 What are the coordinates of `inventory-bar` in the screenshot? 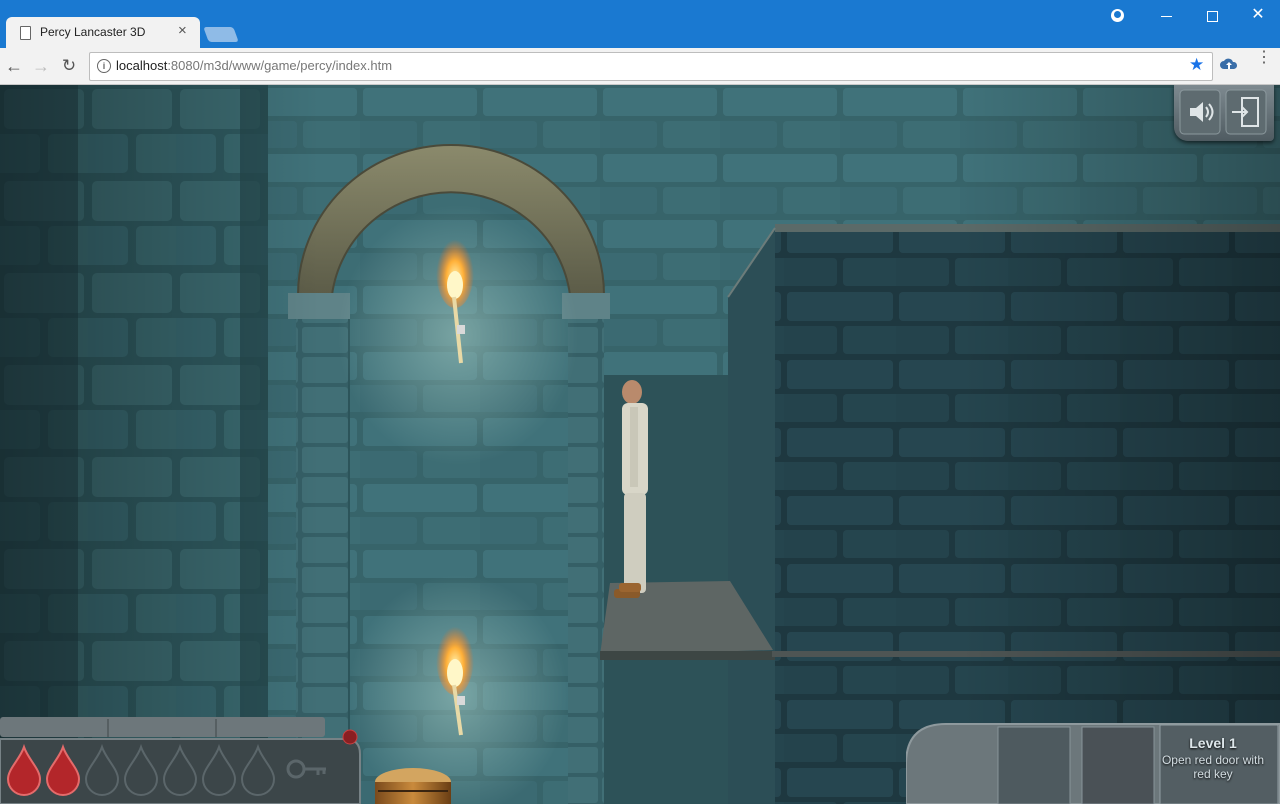 It's located at (185, 760).